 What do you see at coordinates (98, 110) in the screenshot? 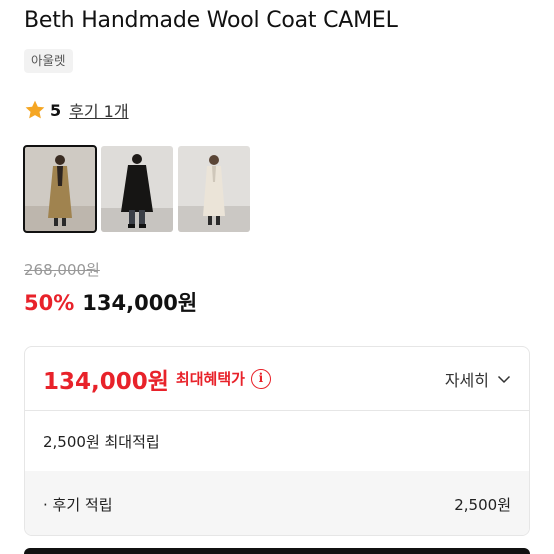
I see `review-count-link: 후기 1개` at bounding box center [98, 110].